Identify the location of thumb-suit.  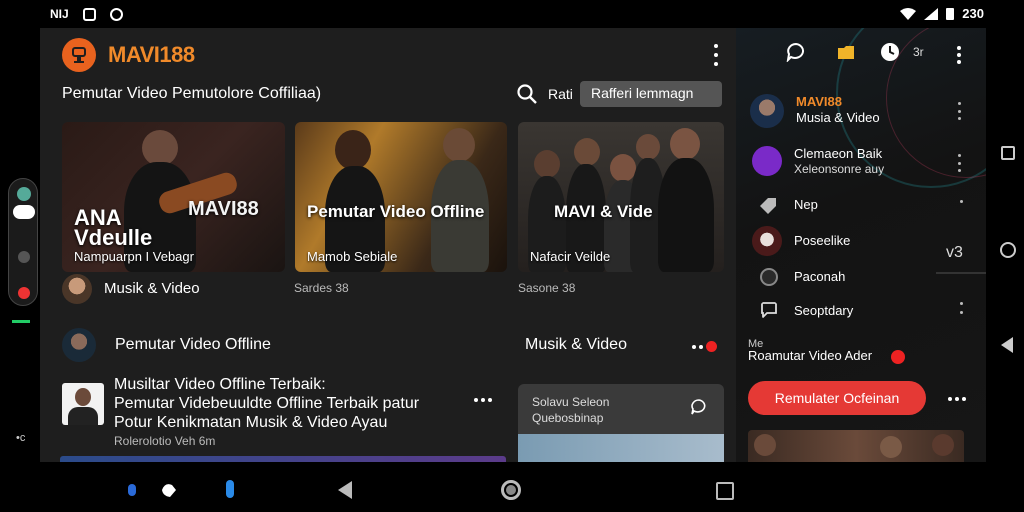
(83, 416).